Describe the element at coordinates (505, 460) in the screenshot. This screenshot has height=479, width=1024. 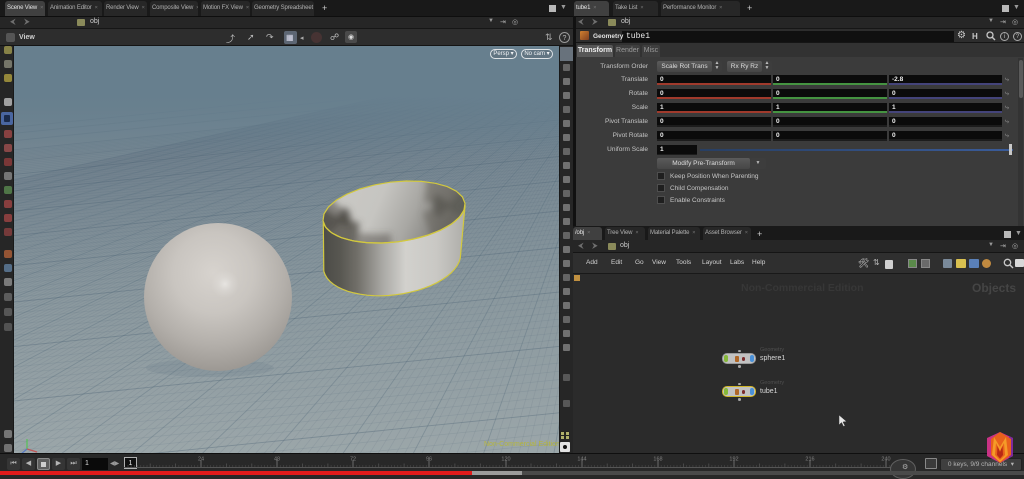
I see `svg-text: 120` at that location.